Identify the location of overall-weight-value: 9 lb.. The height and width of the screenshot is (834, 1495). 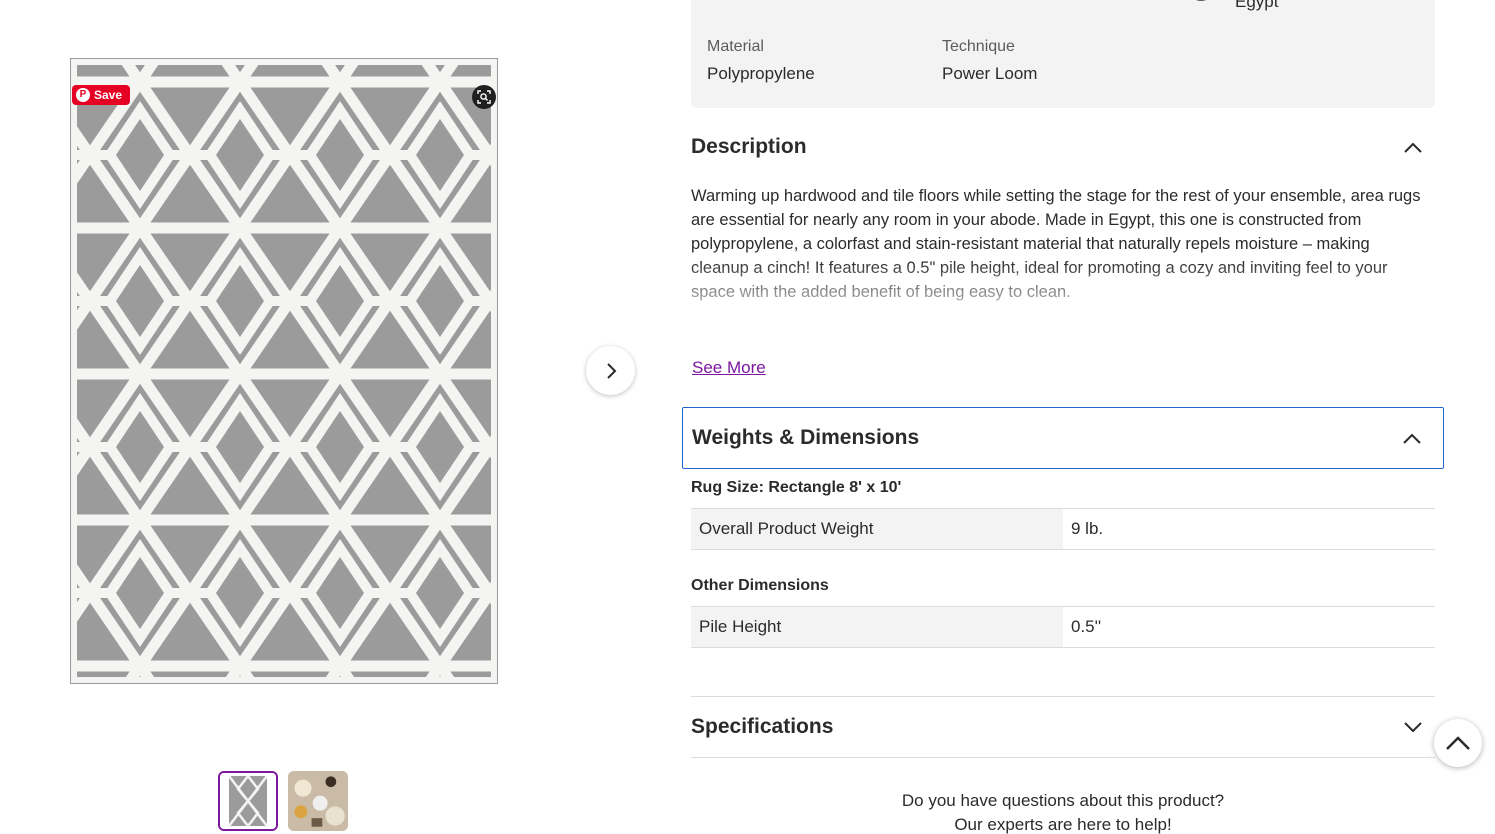
(1087, 528).